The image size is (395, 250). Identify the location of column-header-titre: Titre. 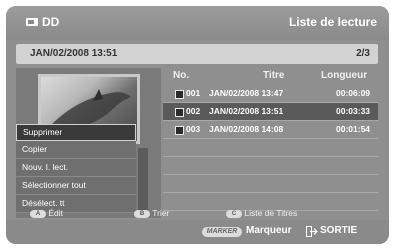
(274, 75).